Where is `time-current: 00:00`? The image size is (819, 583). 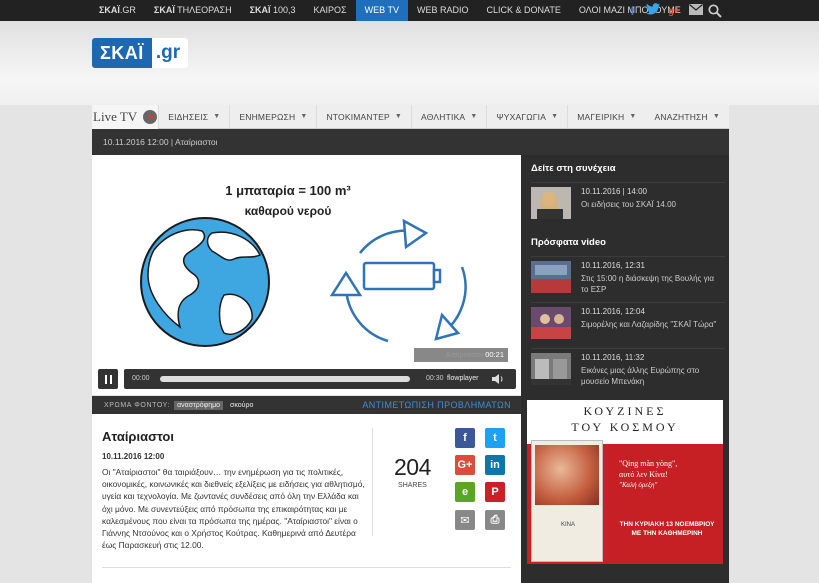 time-current: 00:00 is located at coordinates (141, 378).